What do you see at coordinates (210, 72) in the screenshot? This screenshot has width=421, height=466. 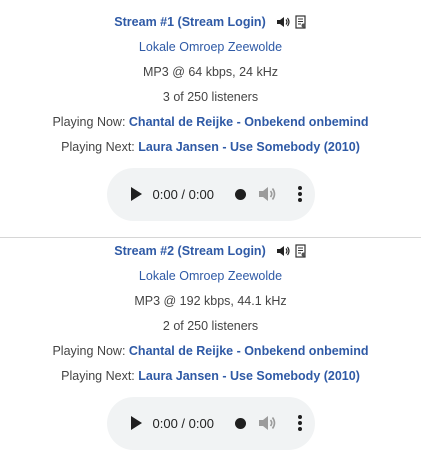 I see `stream-format: MP3 @ 64 kbps, 24 kHz` at bounding box center [210, 72].